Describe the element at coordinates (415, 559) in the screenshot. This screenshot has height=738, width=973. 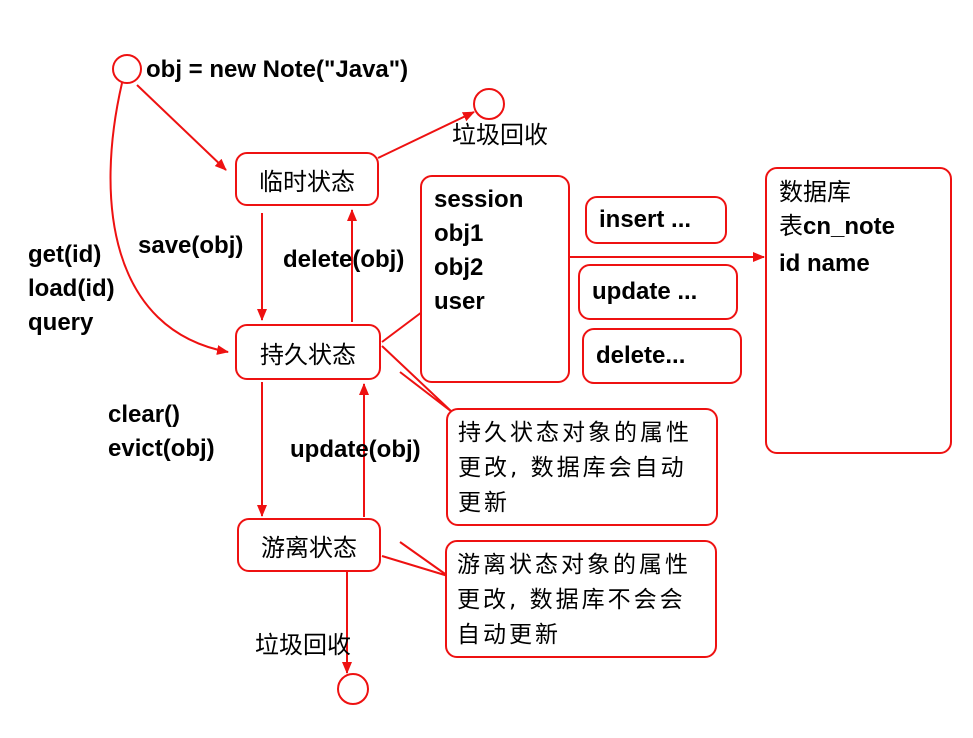
I see `callout-tail-detached` at that location.